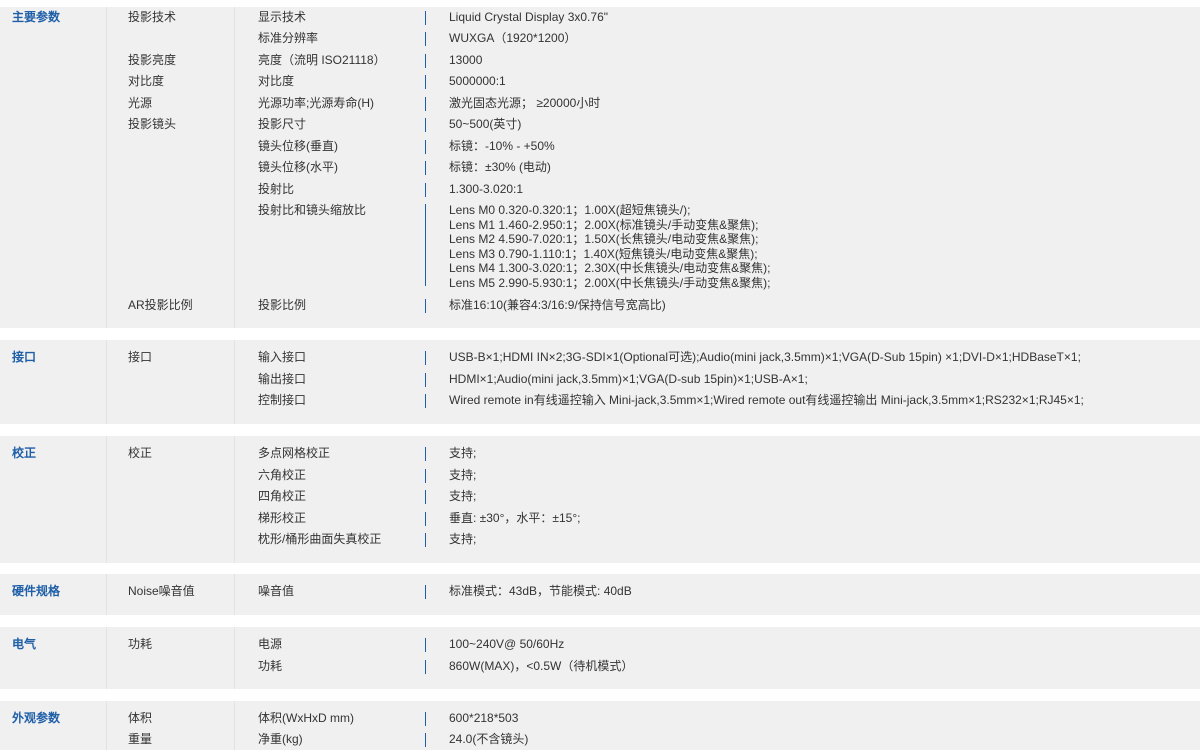 The height and width of the screenshot is (750, 1200). What do you see at coordinates (282, 17) in the screenshot?
I see `item-label: 显示技术` at bounding box center [282, 17].